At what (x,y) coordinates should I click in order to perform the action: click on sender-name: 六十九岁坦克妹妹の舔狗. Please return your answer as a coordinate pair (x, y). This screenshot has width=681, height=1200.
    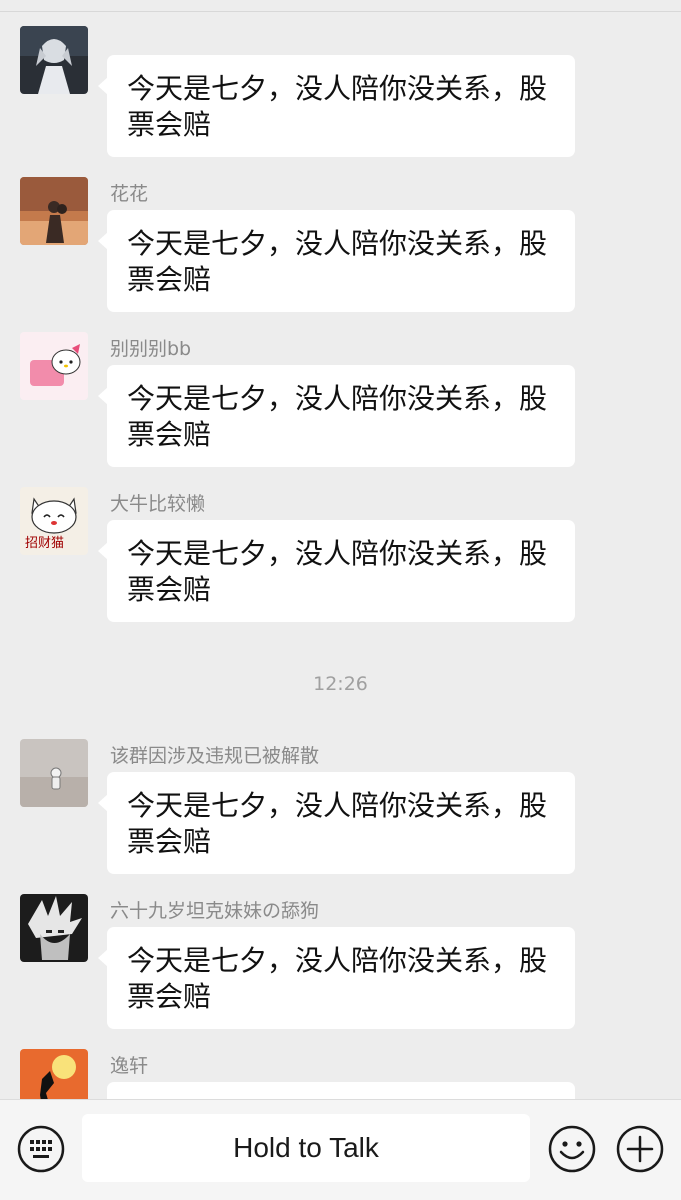
    Looking at the image, I should click on (215, 911).